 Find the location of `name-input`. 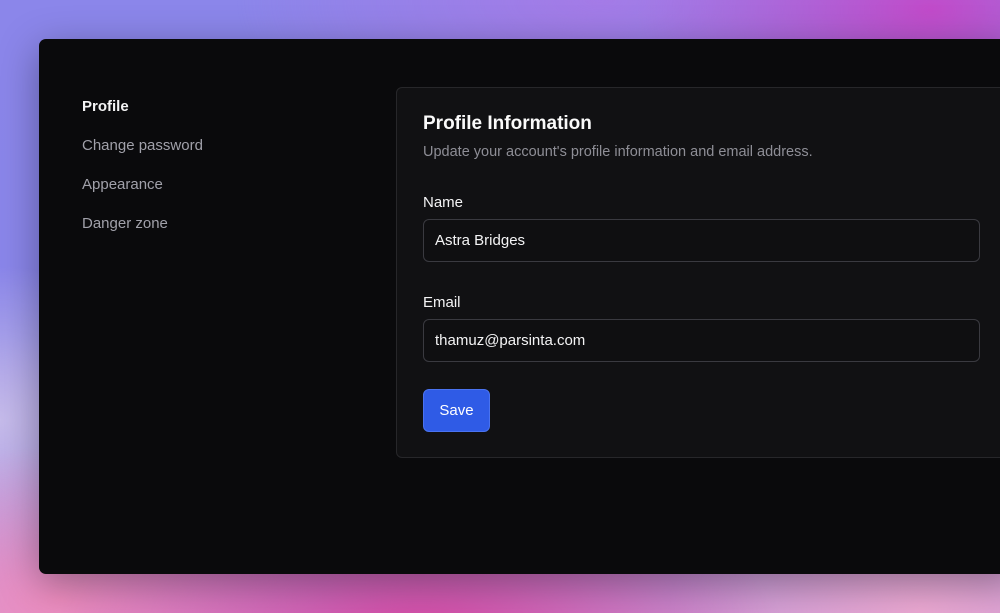

name-input is located at coordinates (701, 240).